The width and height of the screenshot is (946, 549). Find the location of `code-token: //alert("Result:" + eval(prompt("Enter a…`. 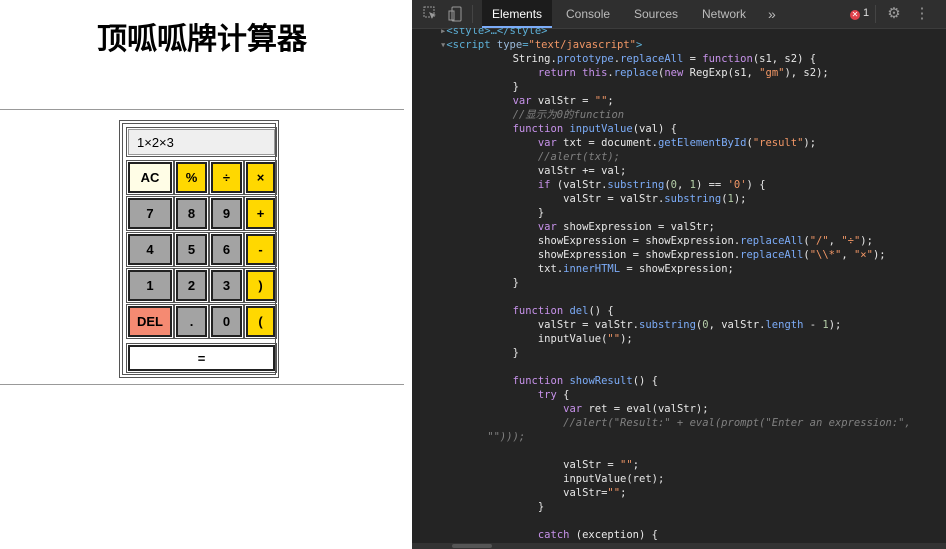

code-token: //alert("Result:" + eval(prompt("Enter a… is located at coordinates (686, 423).